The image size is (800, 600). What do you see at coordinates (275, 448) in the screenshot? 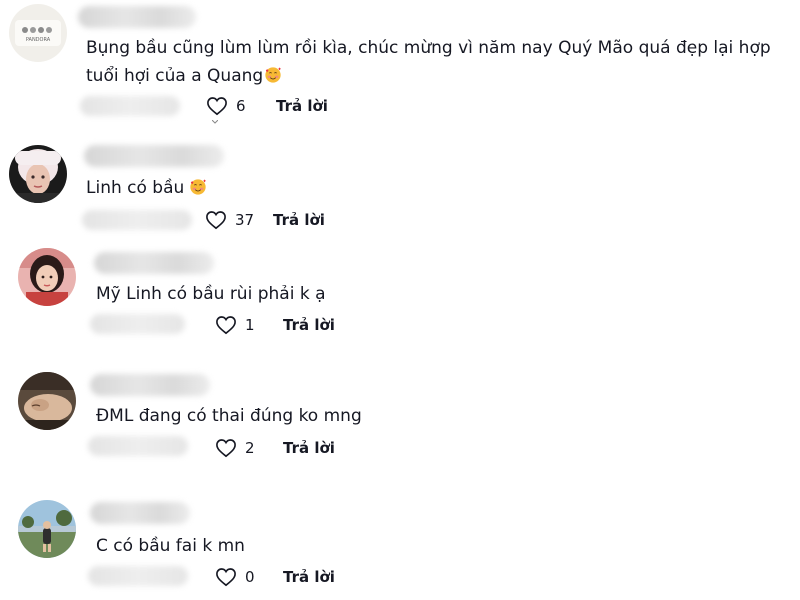
I see `comment-actions: 2 Trả lời` at bounding box center [275, 448].